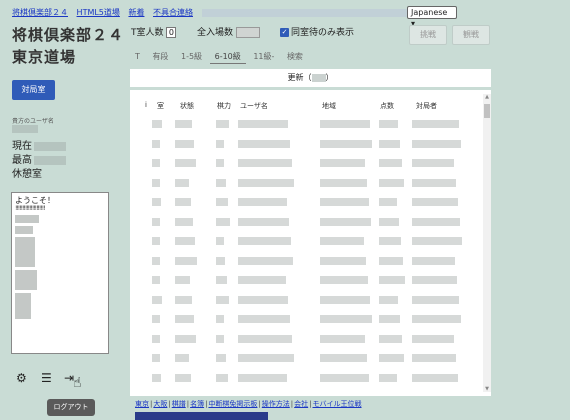  What do you see at coordinates (295, 57) in the screenshot?
I see `tab-search: 検索` at bounding box center [295, 57].